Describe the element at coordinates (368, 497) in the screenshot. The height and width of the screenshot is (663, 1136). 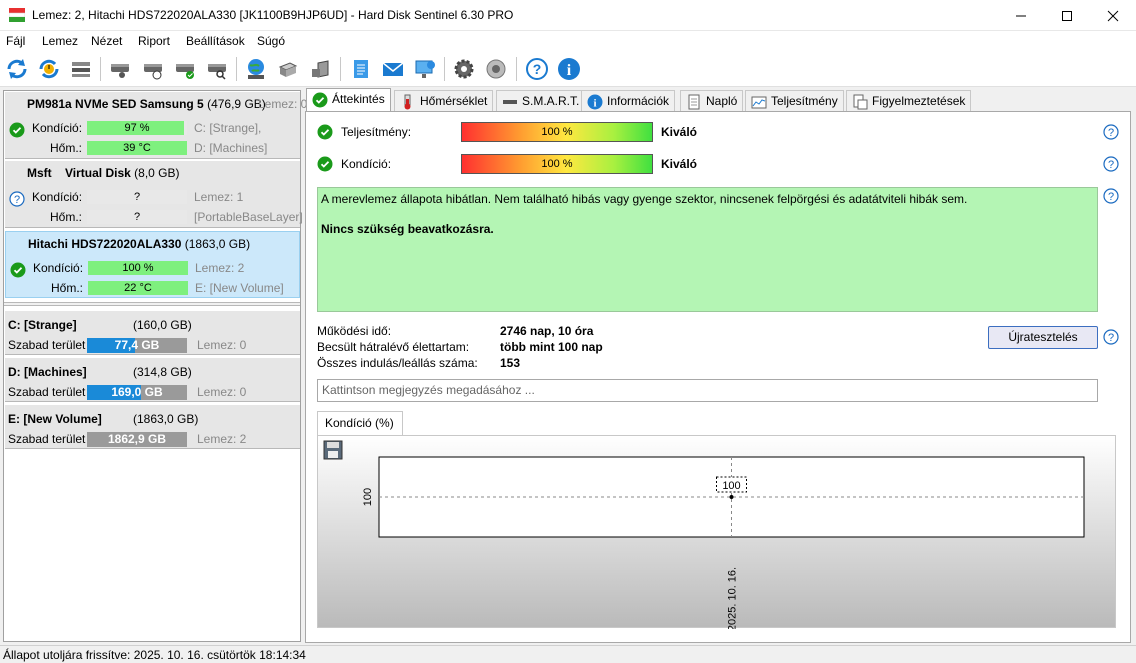
I see `y-tick-label: 100` at that location.